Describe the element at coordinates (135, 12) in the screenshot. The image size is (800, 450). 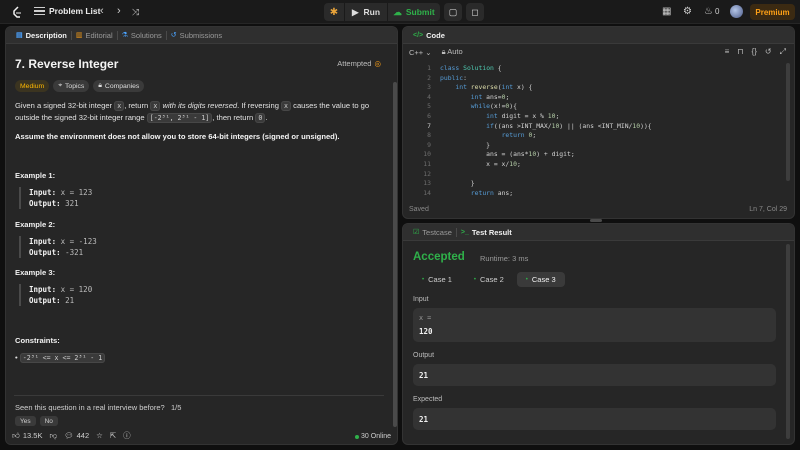
I see `shuffle-icon: ⤨` at that location.